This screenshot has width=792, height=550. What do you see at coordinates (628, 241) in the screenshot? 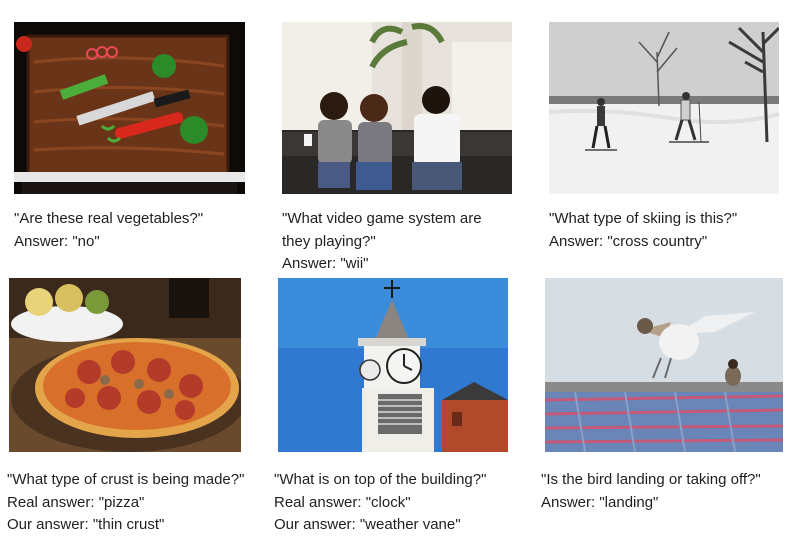
I see `answer-text: Answer: "cross country"` at bounding box center [628, 241].